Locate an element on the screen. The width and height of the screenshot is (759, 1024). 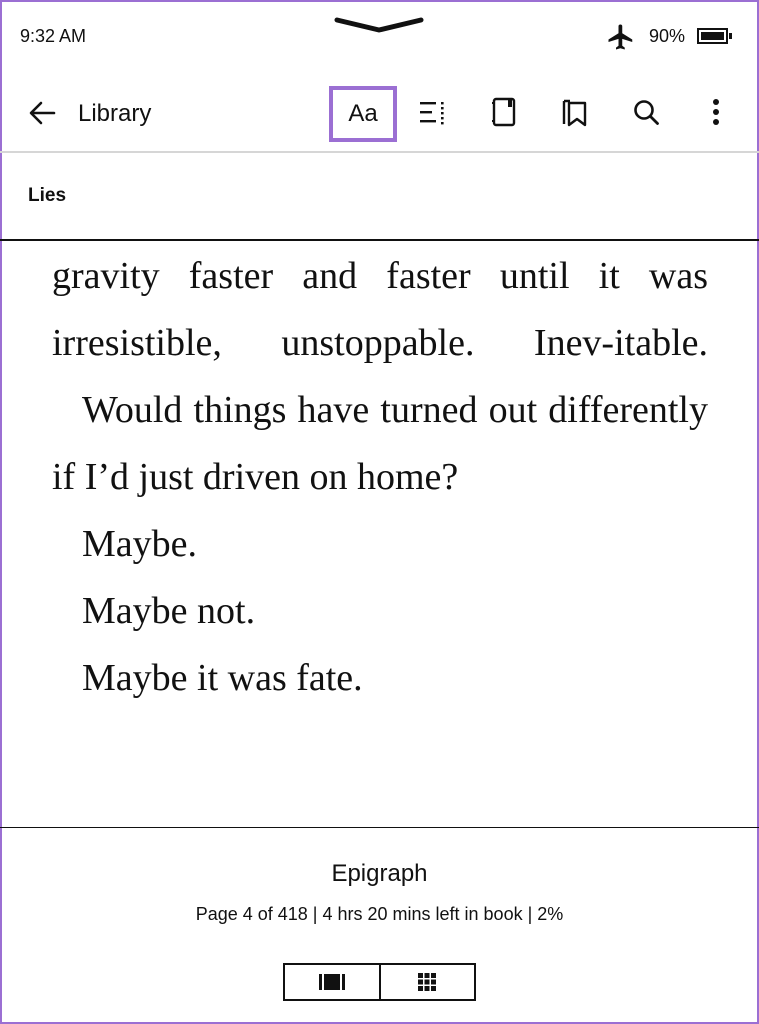
airplane-icon is located at coordinates (620, 37).